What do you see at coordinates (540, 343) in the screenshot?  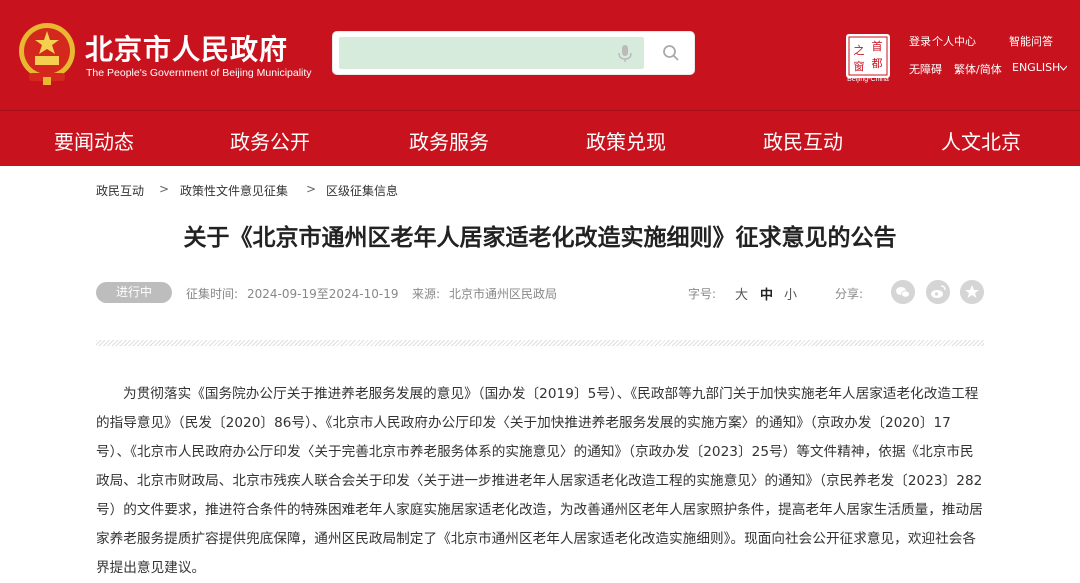 I see `hatched-divider` at bounding box center [540, 343].